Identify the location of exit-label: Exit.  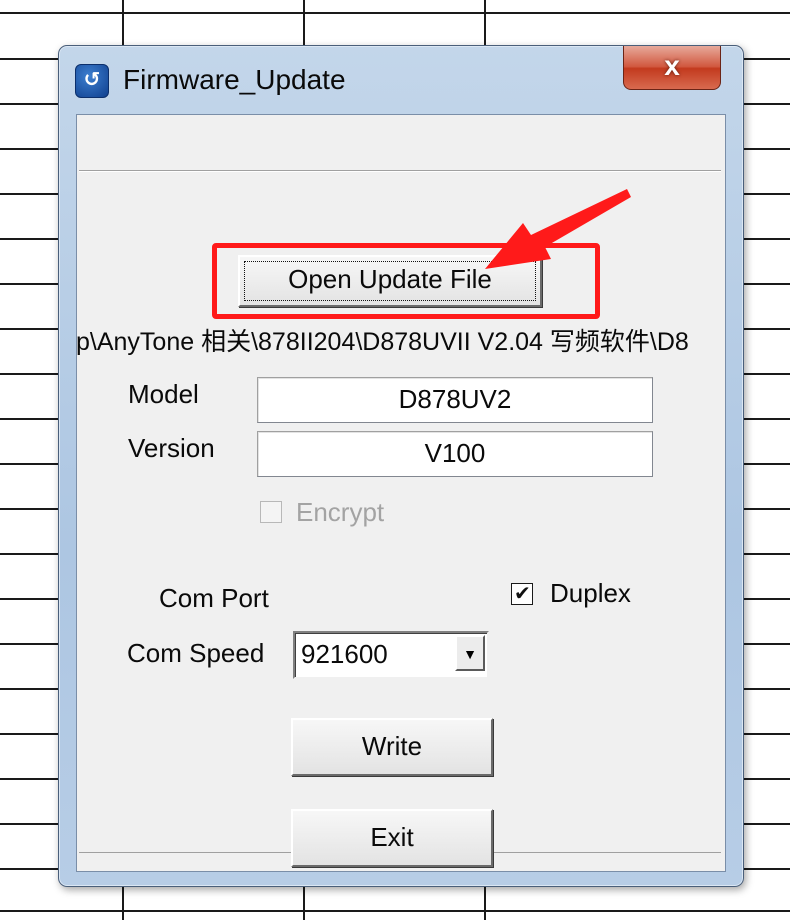
(392, 837).